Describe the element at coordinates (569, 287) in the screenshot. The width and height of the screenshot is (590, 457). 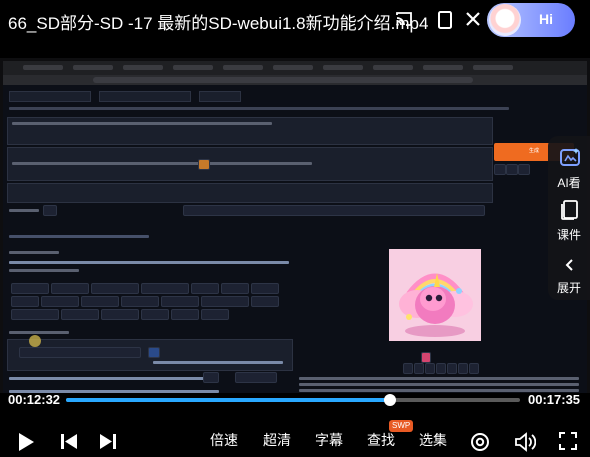
I see `expand-label: 展开` at that location.